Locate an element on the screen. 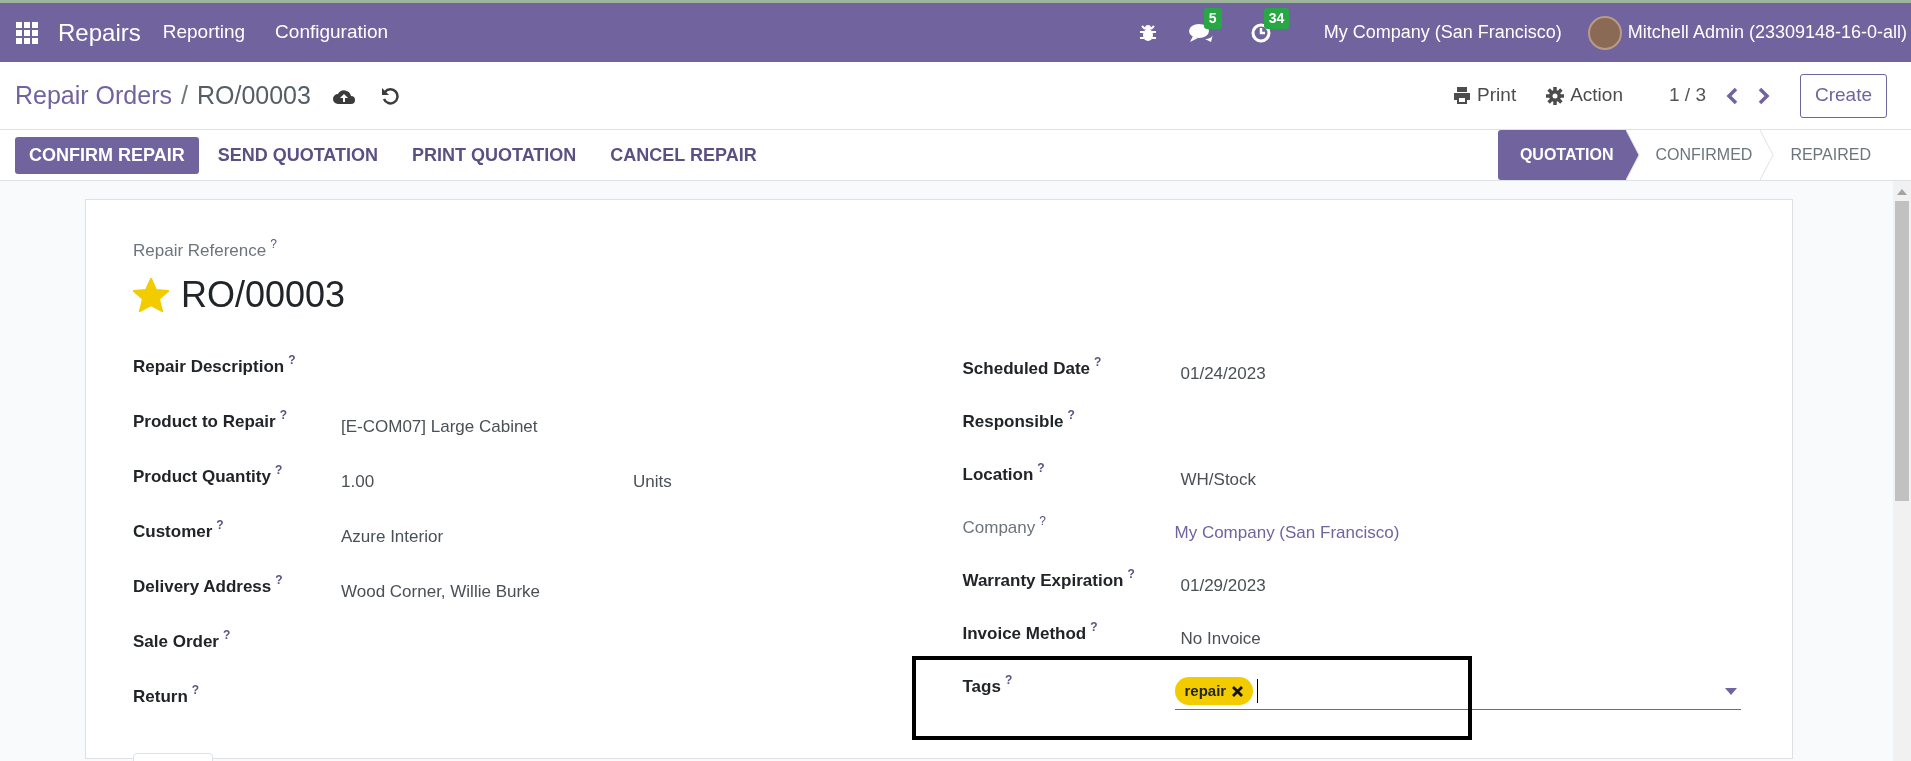 This screenshot has height=761, width=1911. field-label: Company is located at coordinates (999, 527).